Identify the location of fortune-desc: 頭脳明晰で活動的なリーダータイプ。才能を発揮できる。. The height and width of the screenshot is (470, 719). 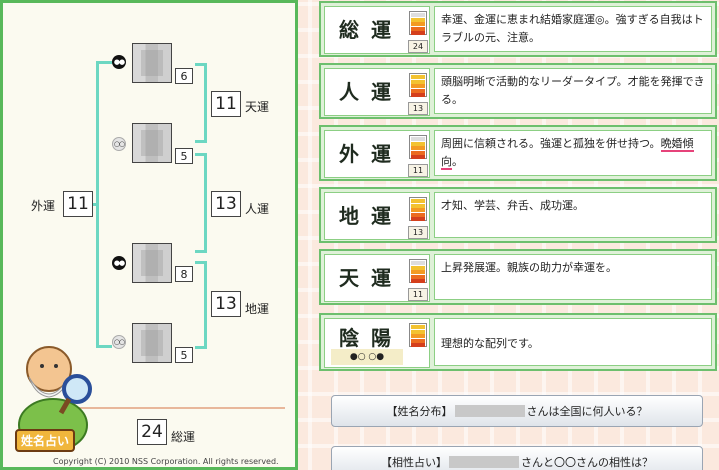
(573, 91).